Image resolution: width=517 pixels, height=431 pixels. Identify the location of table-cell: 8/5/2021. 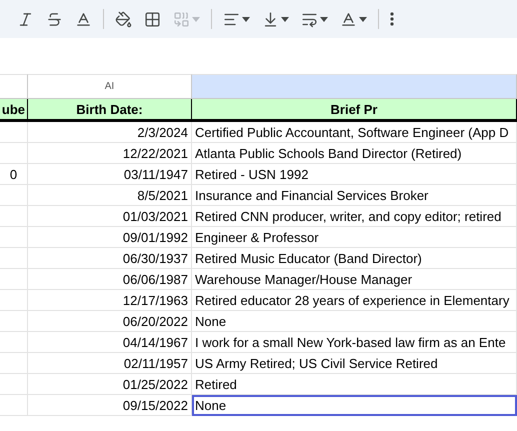
(110, 195).